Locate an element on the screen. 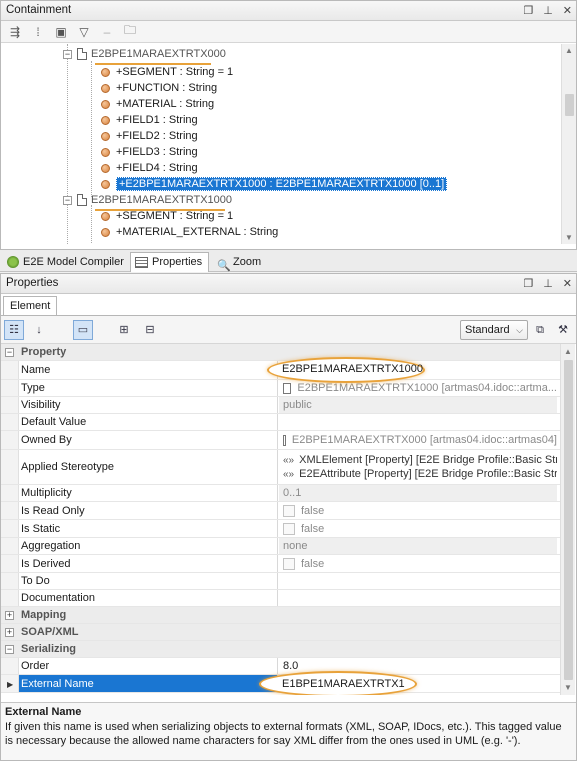 The image size is (577, 761). row-aggregation: Aggregation none is located at coordinates (281, 546).